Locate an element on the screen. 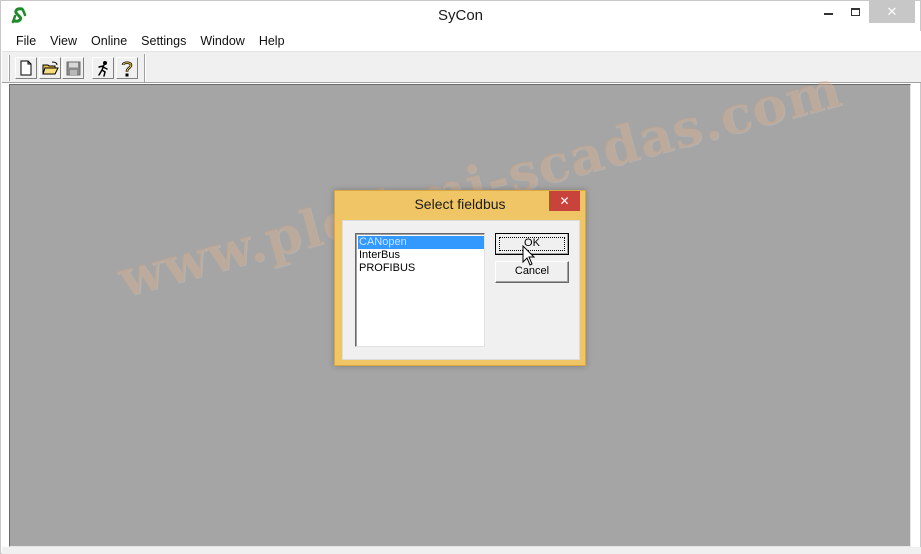 The width and height of the screenshot is (921, 554). menu-window: Window is located at coordinates (222, 41).